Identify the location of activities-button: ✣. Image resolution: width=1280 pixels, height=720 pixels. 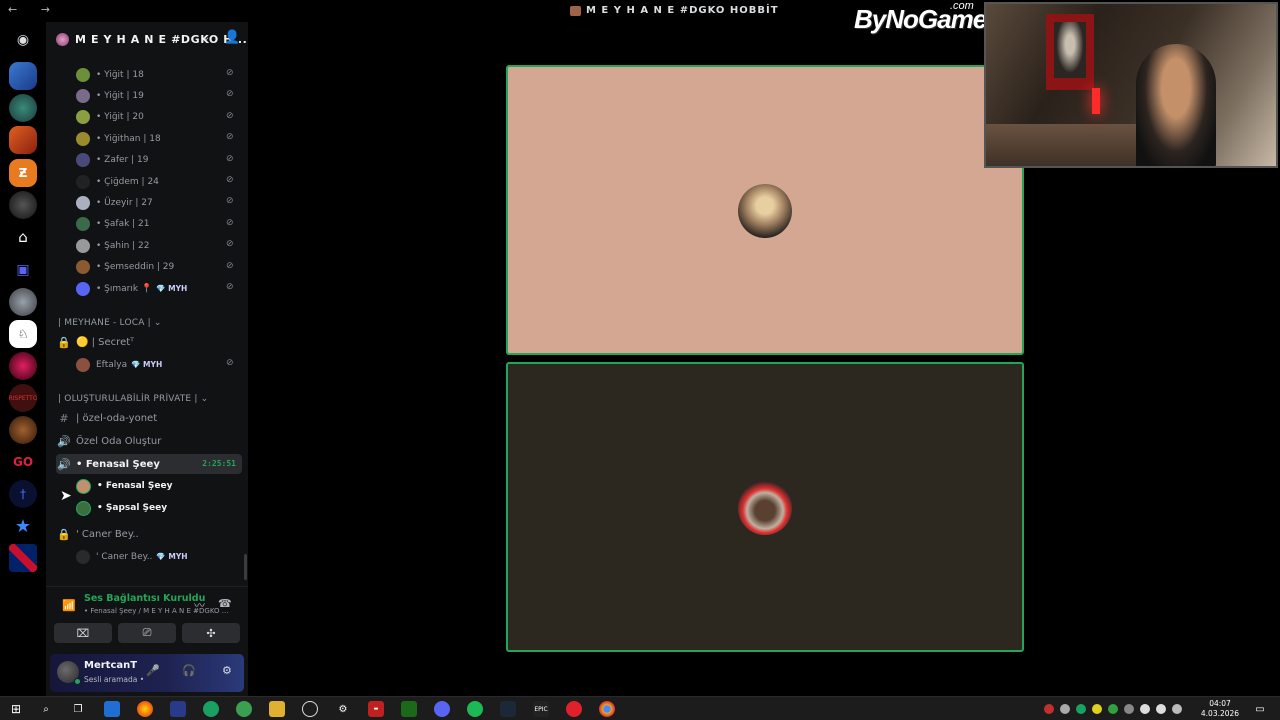
(211, 633).